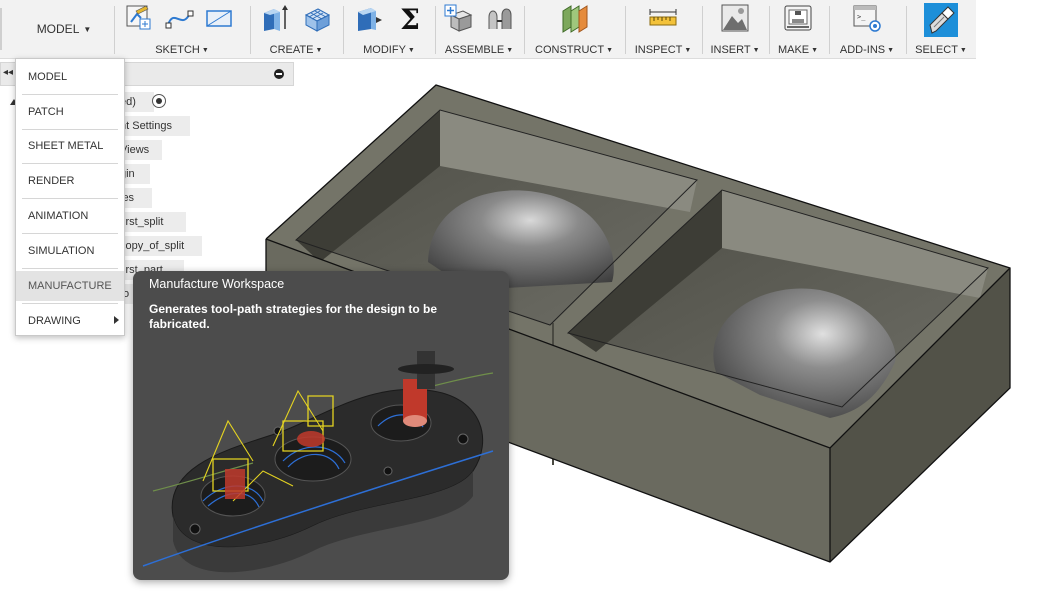 This screenshot has width=1056, height=600. Describe the element at coordinates (317, 18) in the screenshot. I see `form-icon` at that location.